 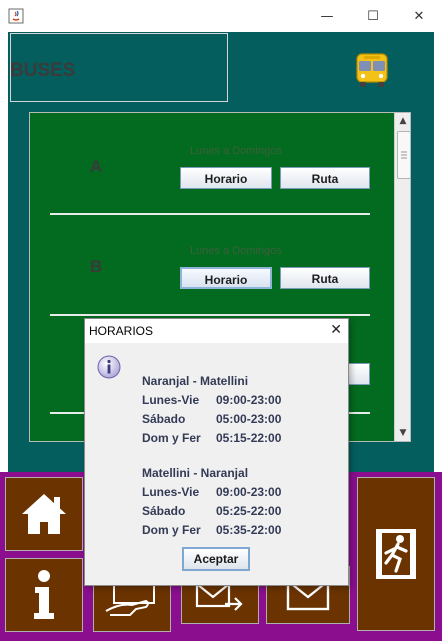 What do you see at coordinates (212, 163) in the screenshot?
I see `route-row: A Lunes a Domingos Horario Ruta` at bounding box center [212, 163].